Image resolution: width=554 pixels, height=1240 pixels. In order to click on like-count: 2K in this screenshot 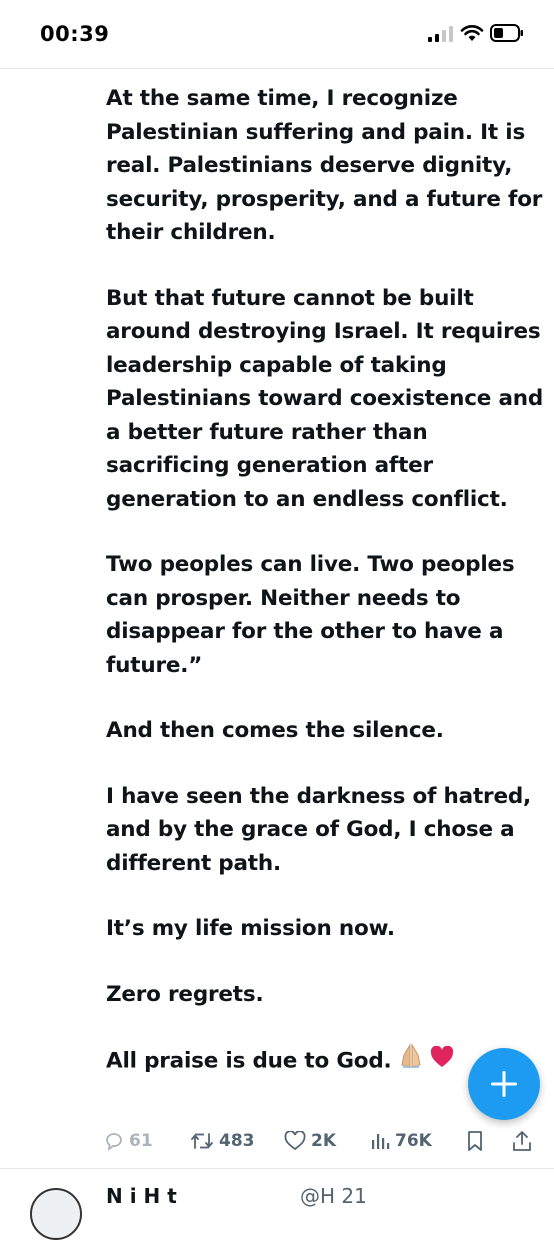, I will do `click(324, 1141)`.